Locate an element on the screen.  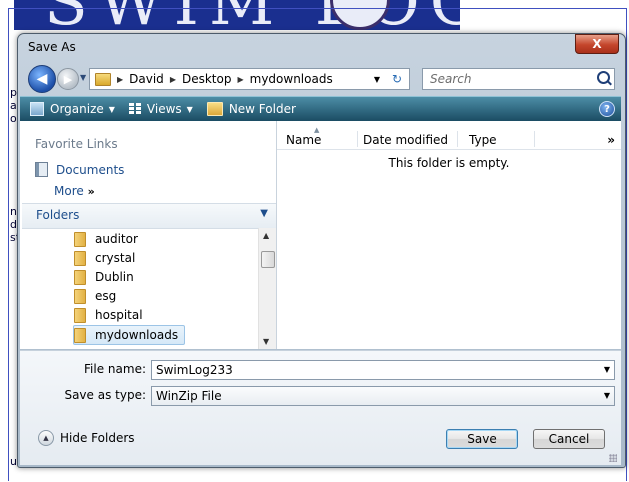
breadcrumb-desktop: Desktop is located at coordinates (207, 79).